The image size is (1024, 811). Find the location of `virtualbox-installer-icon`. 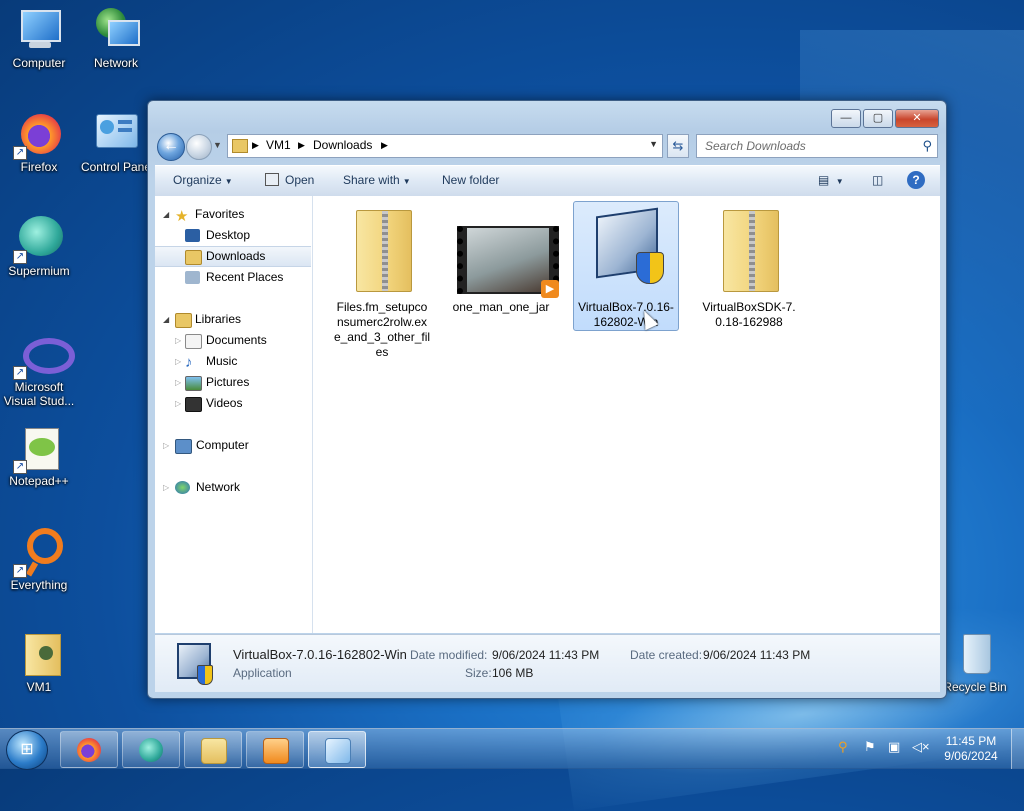

virtualbox-installer-icon is located at coordinates (626, 250).